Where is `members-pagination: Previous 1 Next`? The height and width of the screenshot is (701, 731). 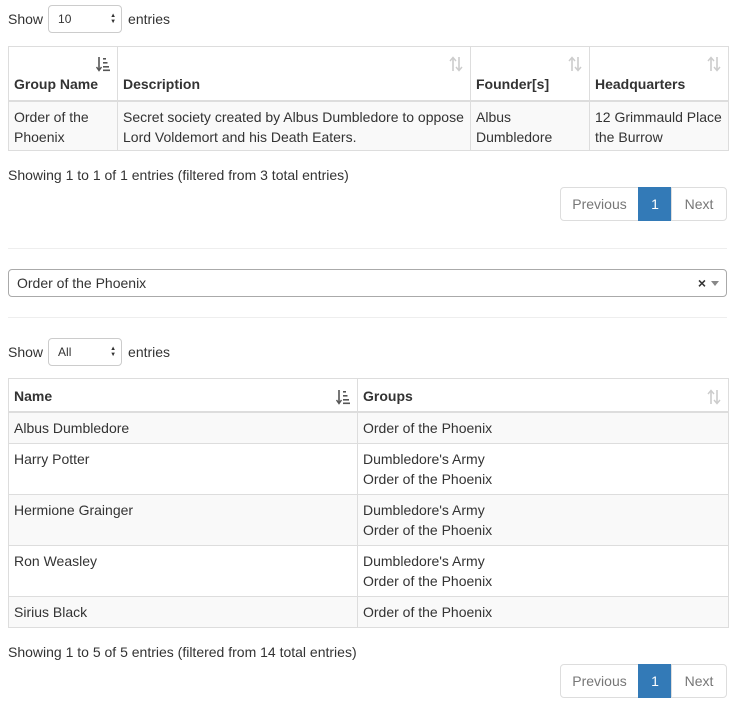
members-pagination: Previous 1 Next is located at coordinates (643, 681).